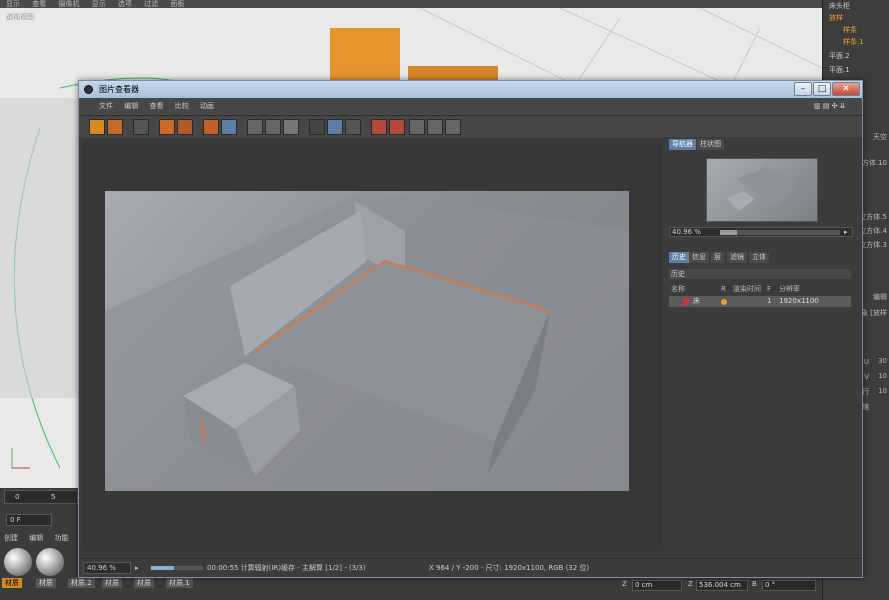 Image resolution: width=889 pixels, height=600 pixels. What do you see at coordinates (53, 497) in the screenshot?
I see `timeline-tick: 5` at bounding box center [53, 497].